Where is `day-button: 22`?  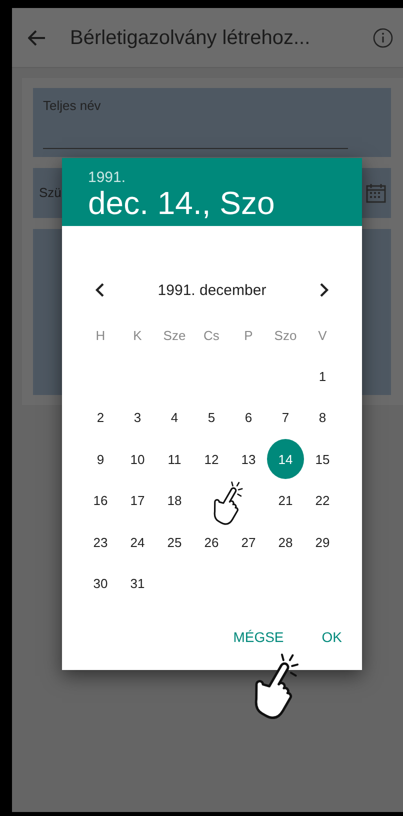
day-button: 22 is located at coordinates (322, 500).